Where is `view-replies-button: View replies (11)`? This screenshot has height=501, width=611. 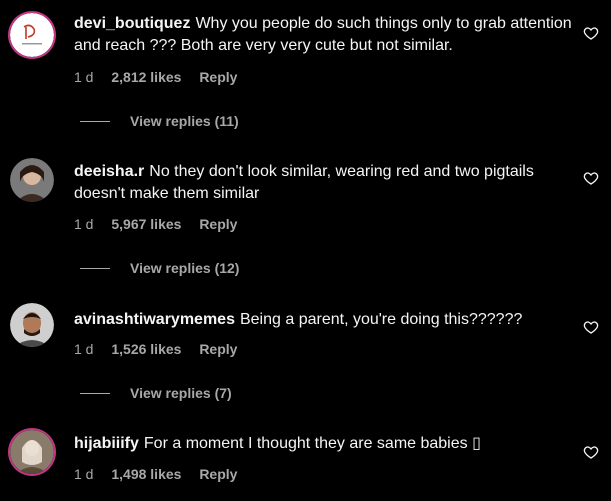 view-replies-button: View replies (11) is located at coordinates (159, 121).